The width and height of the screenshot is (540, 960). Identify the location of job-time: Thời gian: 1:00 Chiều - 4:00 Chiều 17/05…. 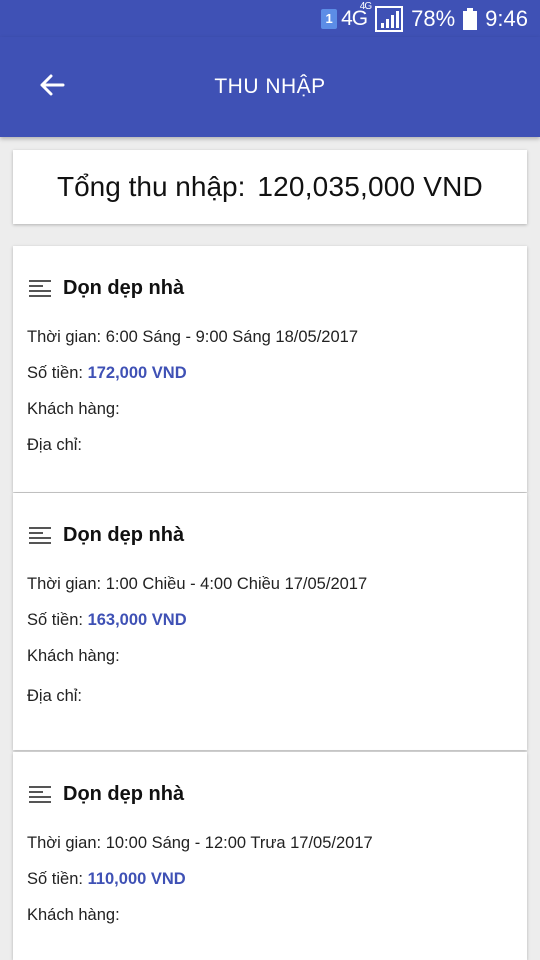
(197, 584).